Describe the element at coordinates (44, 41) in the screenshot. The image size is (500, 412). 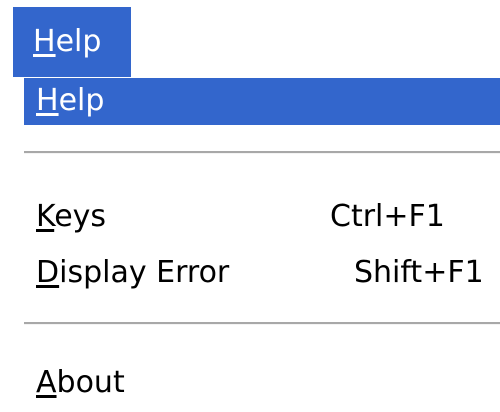
I see `menubar-help-mnemonic: H` at that location.